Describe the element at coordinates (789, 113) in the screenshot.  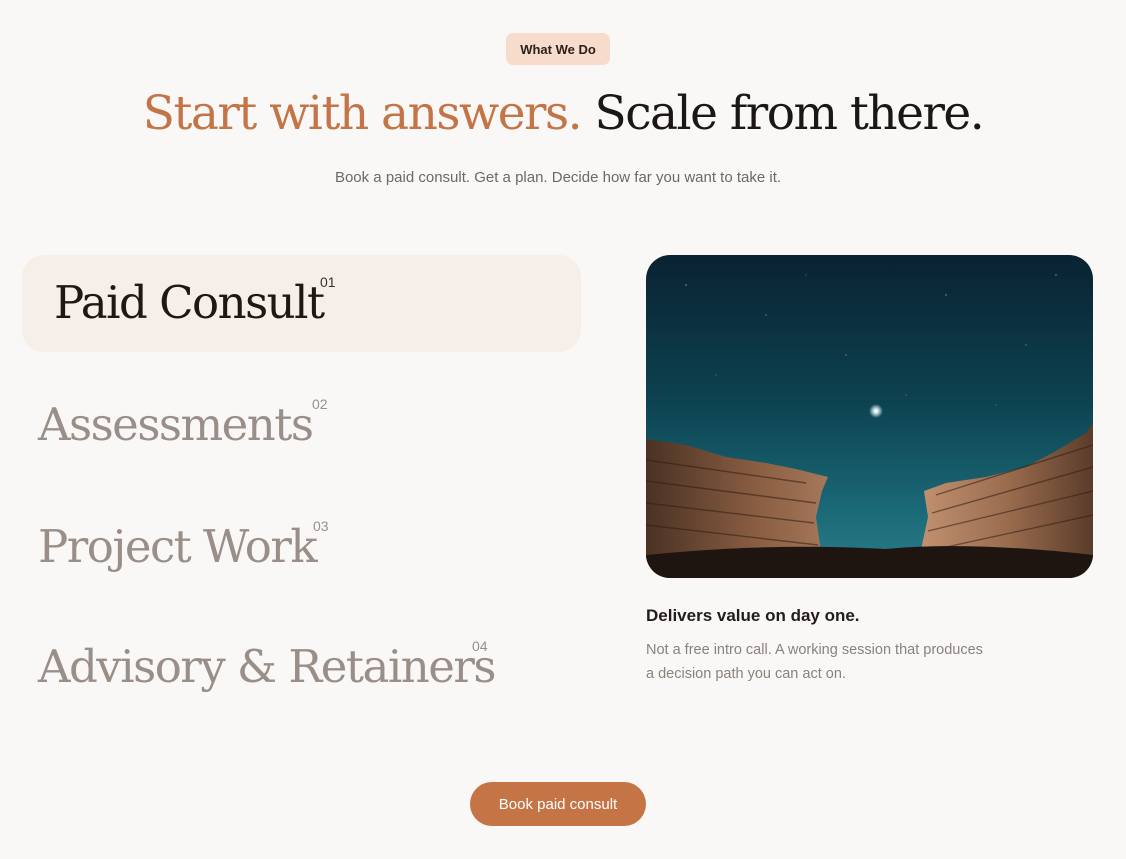
I see `headline-rest: Scale from there.` at that location.